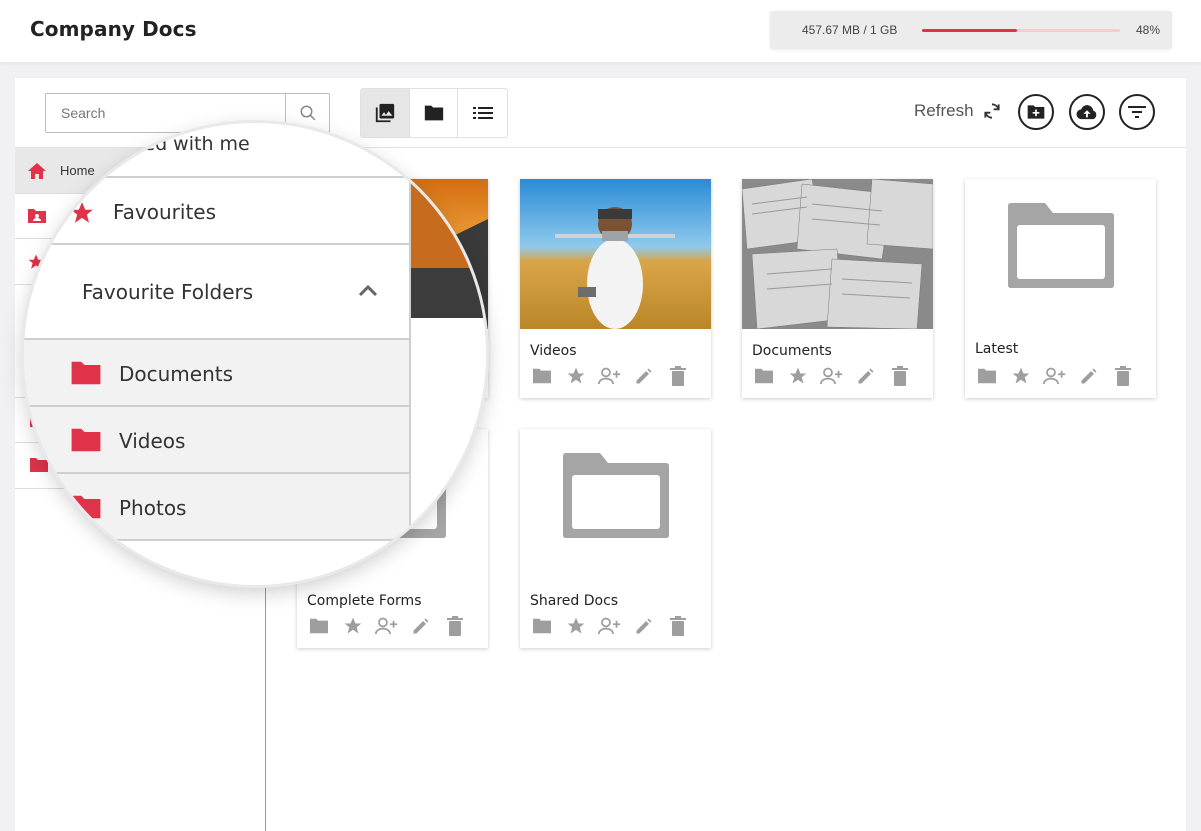  I want to click on storage-text: 457.67 MB / 1 GB, so click(850, 30).